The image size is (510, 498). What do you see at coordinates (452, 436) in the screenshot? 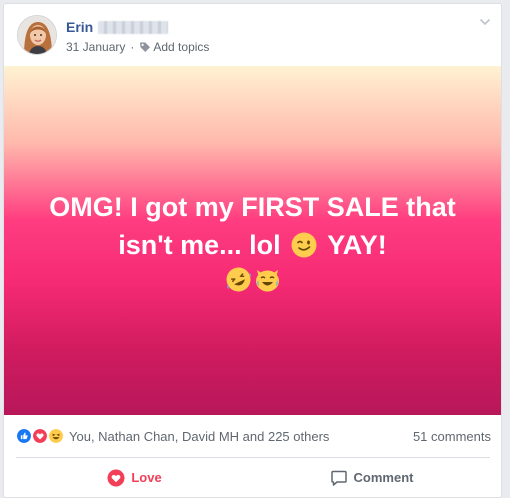
I see `comments-count: 51 comments` at bounding box center [452, 436].